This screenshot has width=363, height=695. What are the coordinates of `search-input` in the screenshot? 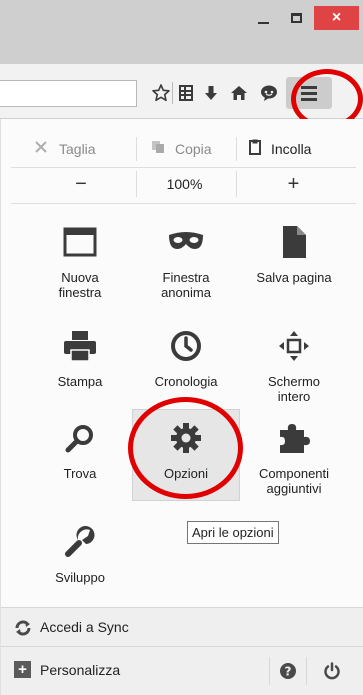 It's located at (68, 93).